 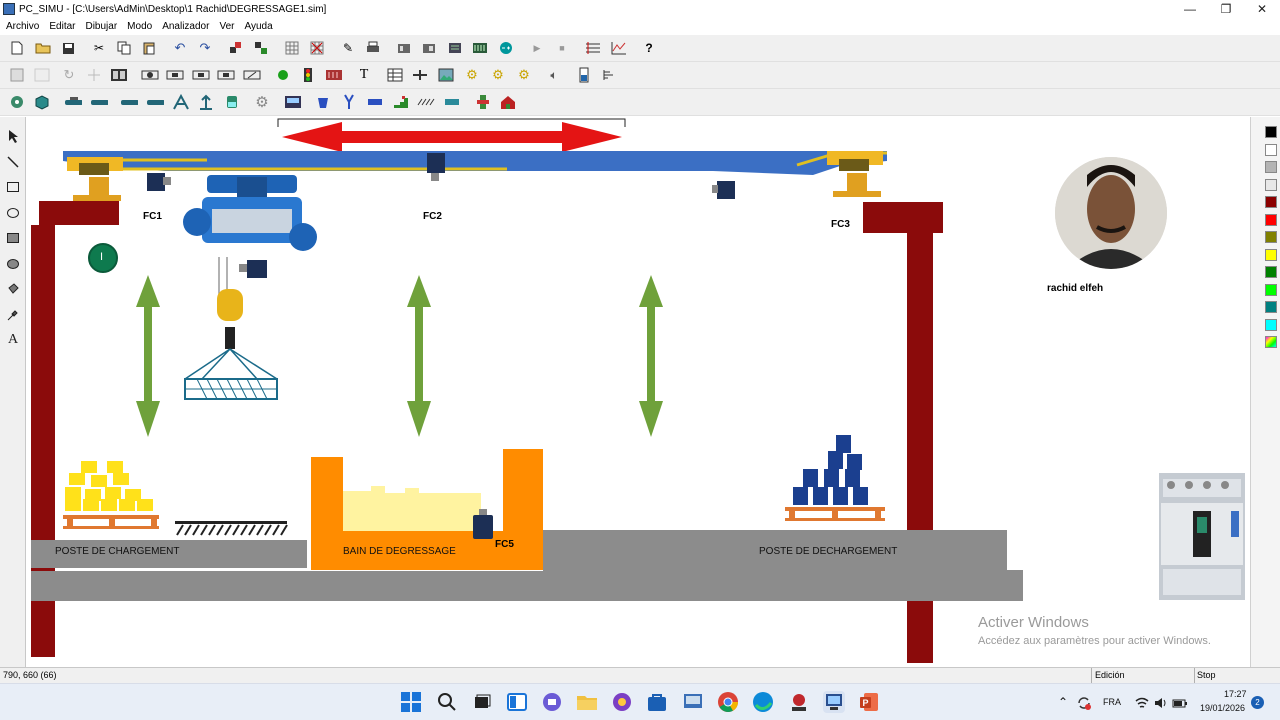 What do you see at coordinates (364, 75) in the screenshot?
I see `text-icon: T` at bounding box center [364, 75].